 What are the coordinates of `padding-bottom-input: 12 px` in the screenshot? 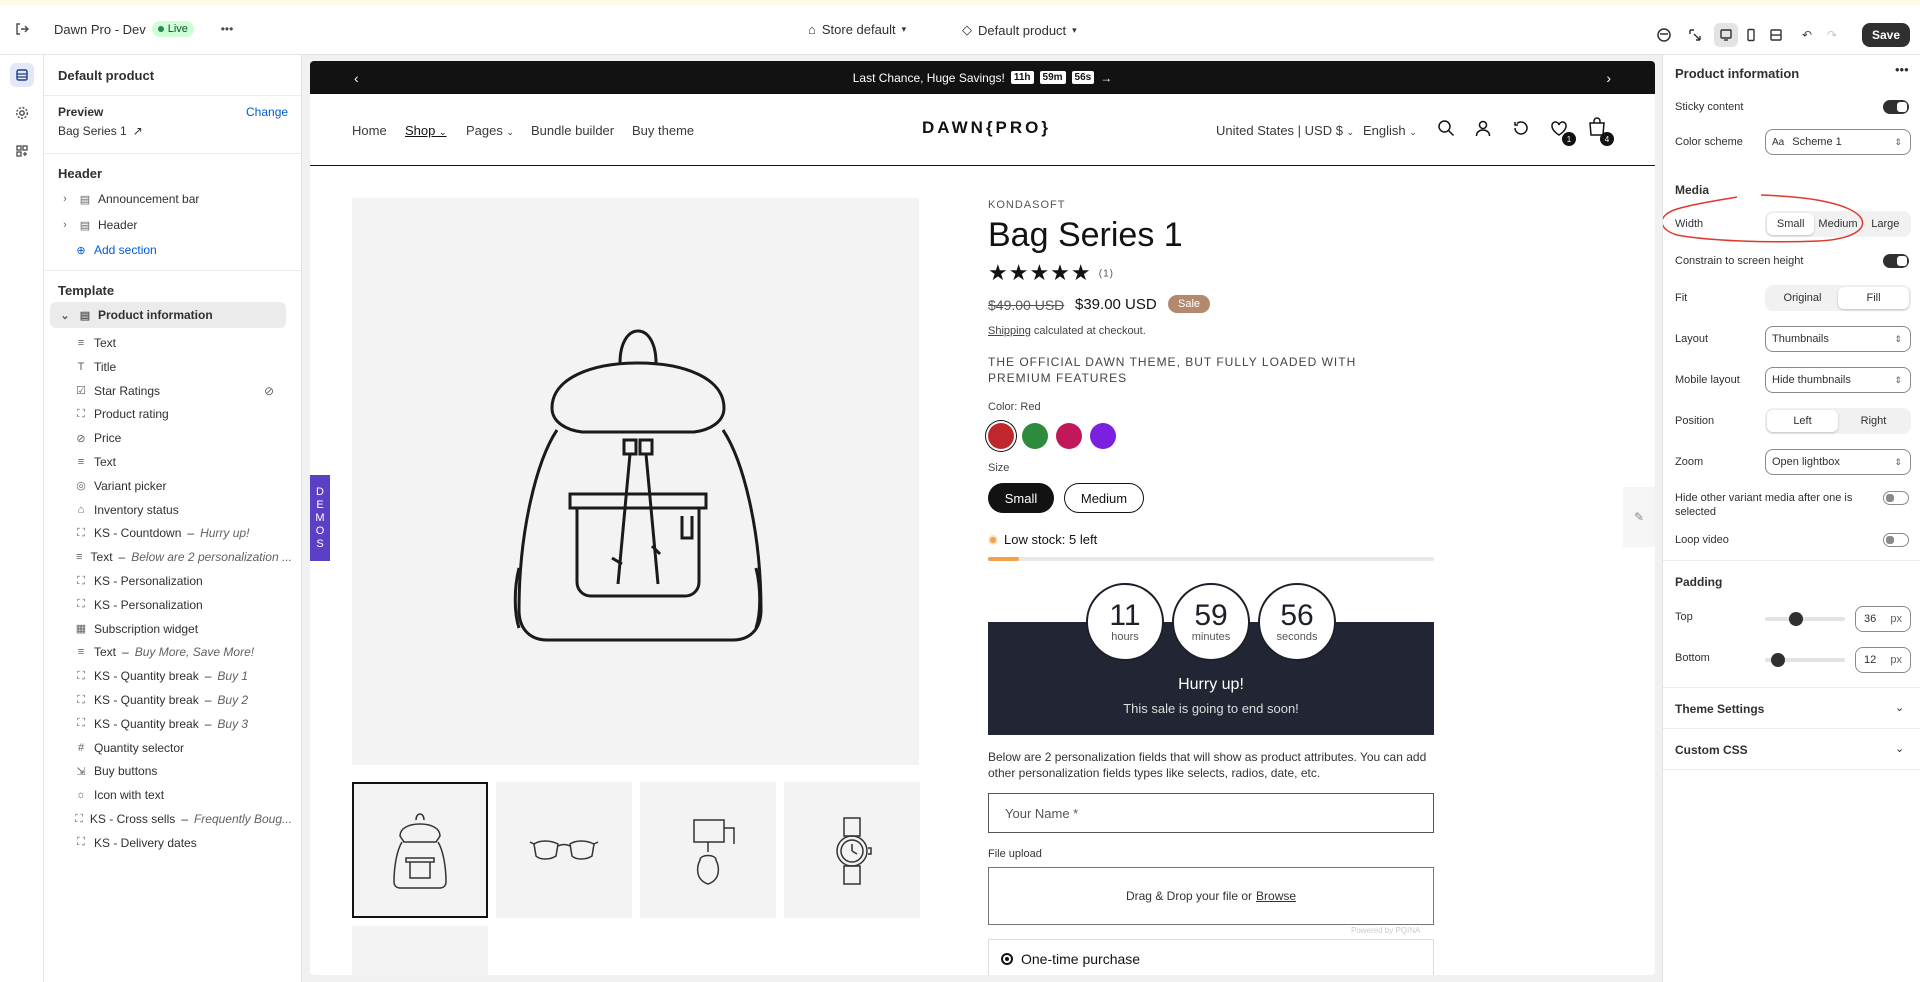 It's located at (1883, 660).